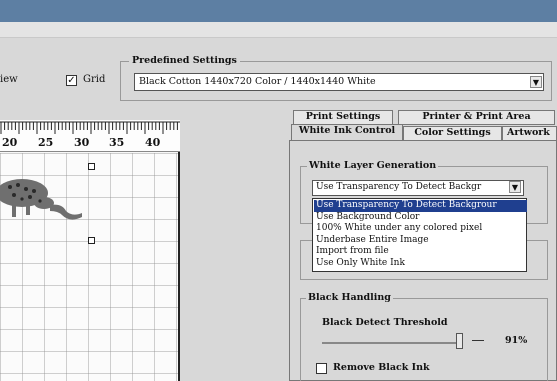 This screenshot has height=381, width=557. Describe the element at coordinates (184, 60) in the screenshot. I see `predefined-settings-title: Predefined Settings` at that location.